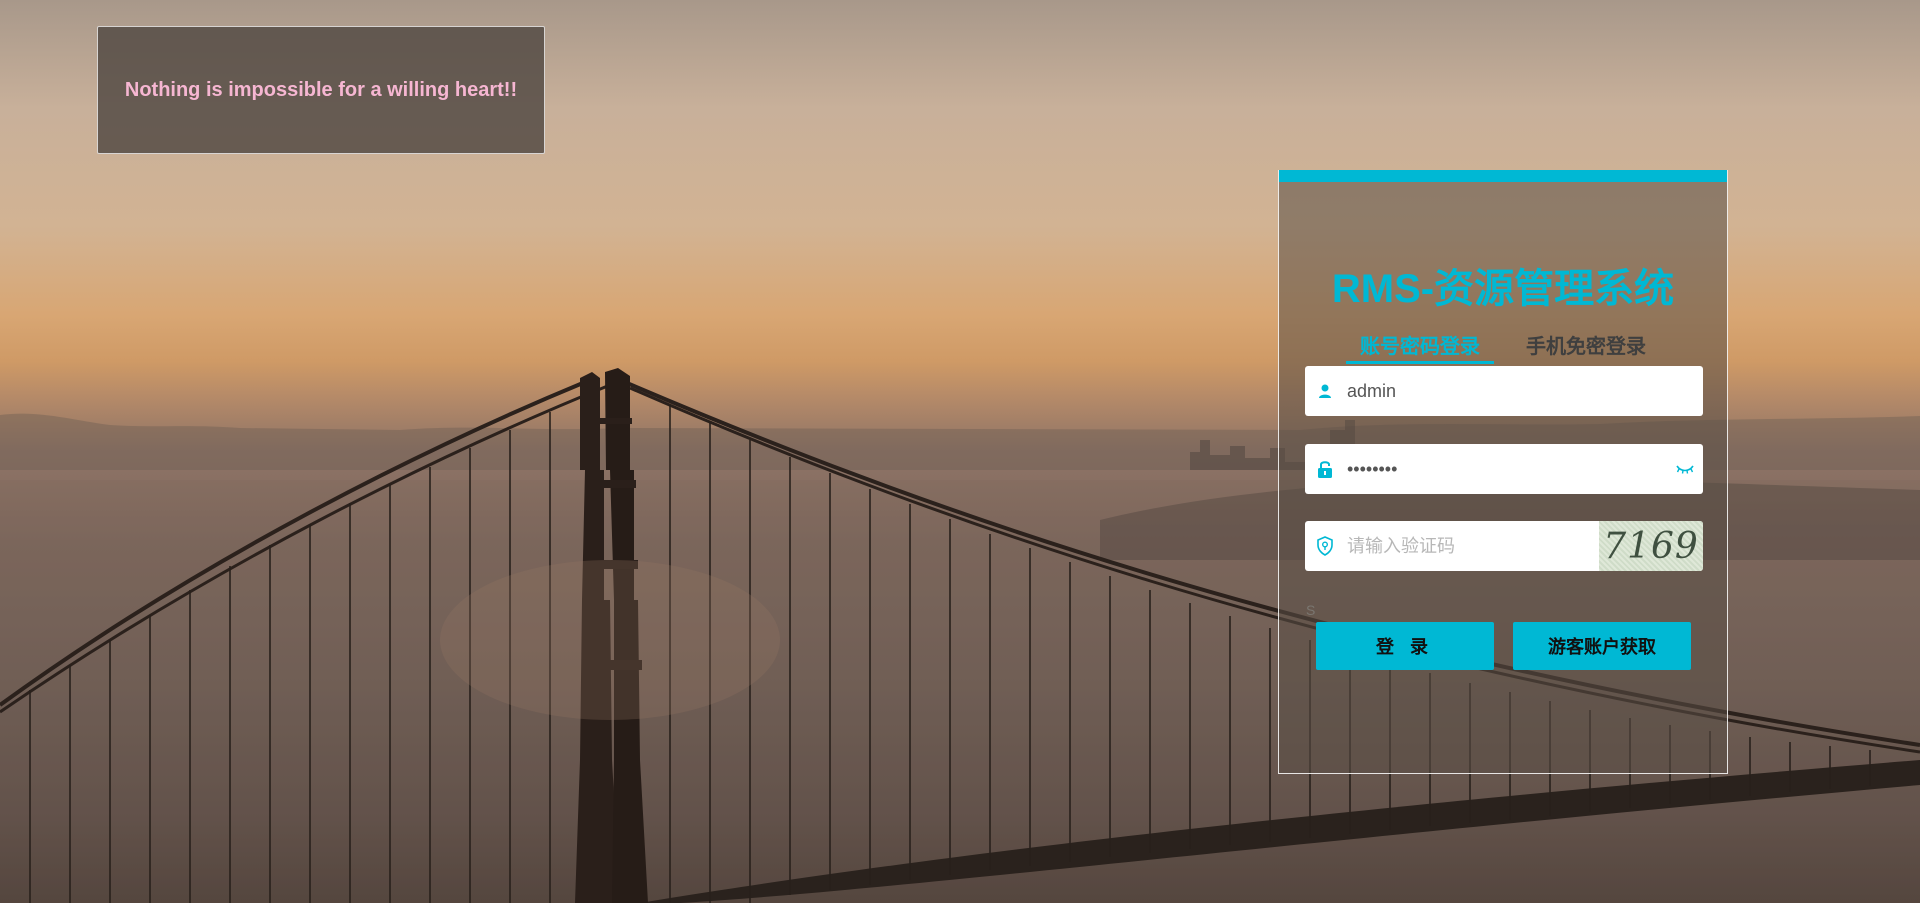 Image resolution: width=1920 pixels, height=903 pixels. I want to click on username-field, so click(1504, 391).